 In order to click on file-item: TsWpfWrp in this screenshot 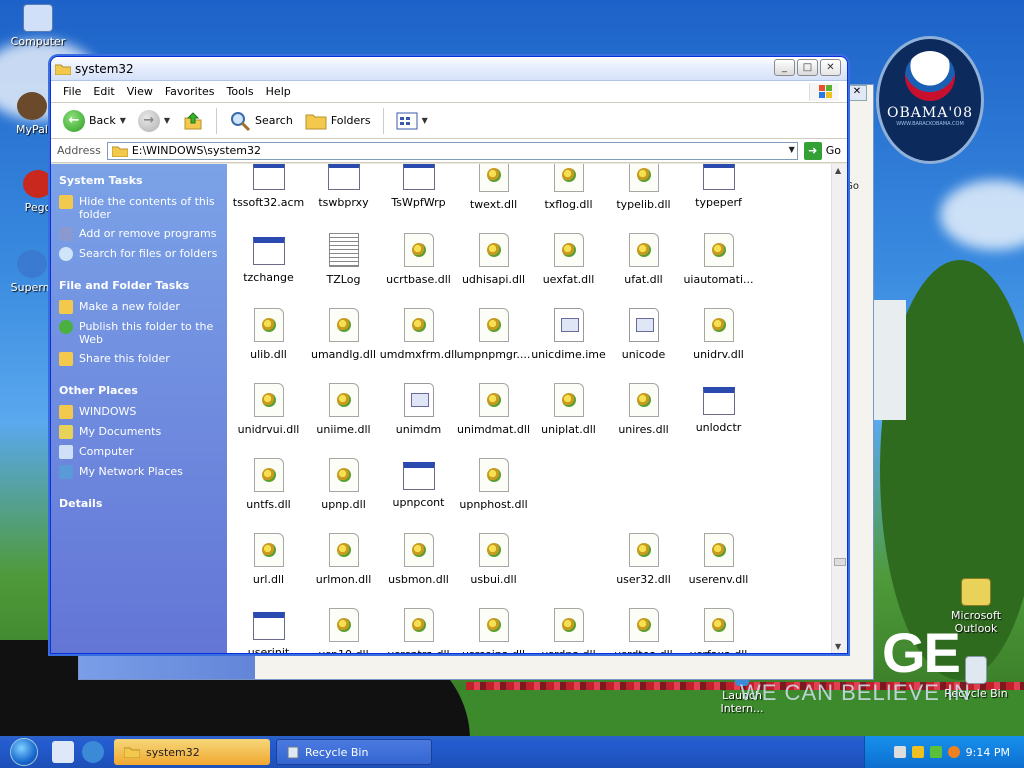, I will do `click(418, 198)`.